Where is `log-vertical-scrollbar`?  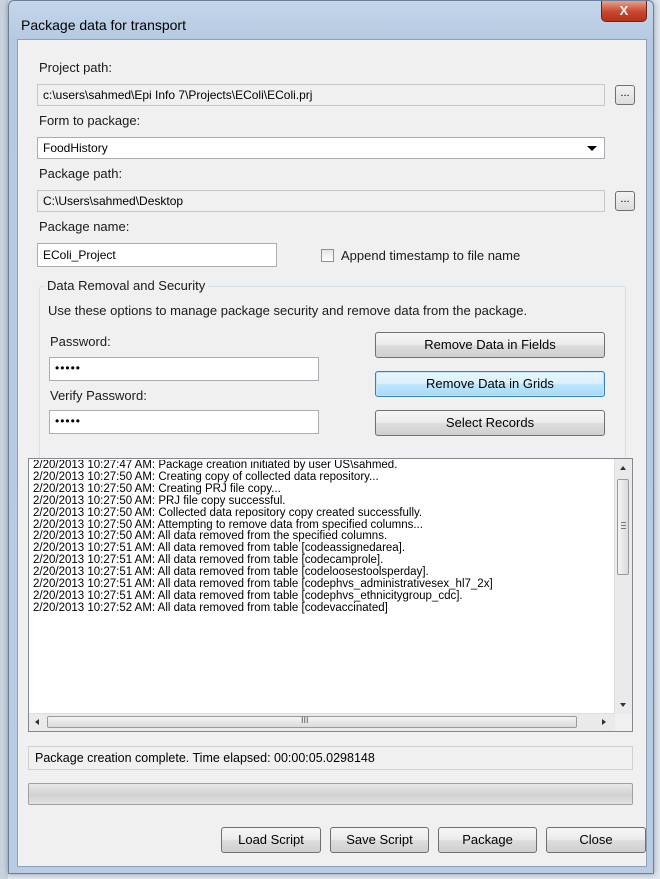 log-vertical-scrollbar is located at coordinates (623, 587).